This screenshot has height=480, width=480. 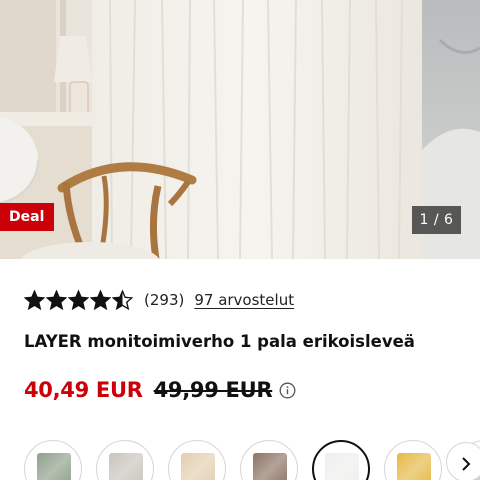 What do you see at coordinates (219, 341) in the screenshot?
I see `product-title: LAYER monitoimiverho 1 pala erikoisleveä` at bounding box center [219, 341].